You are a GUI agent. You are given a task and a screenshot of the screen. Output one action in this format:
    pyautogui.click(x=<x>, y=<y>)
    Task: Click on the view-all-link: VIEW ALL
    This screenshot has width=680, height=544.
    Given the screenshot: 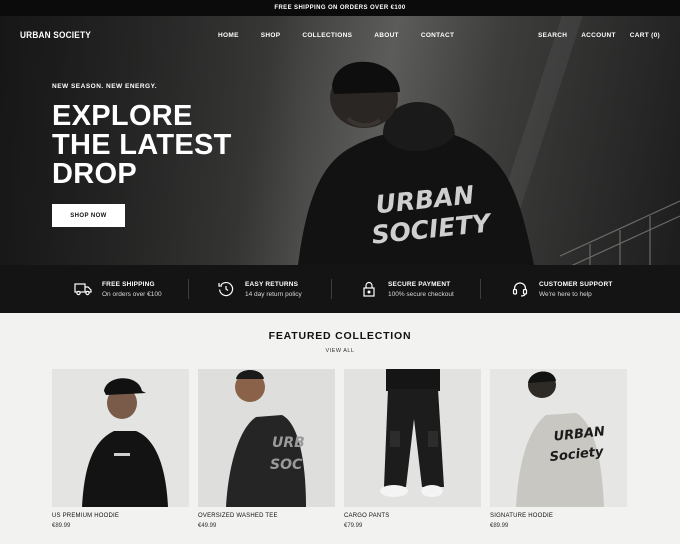 What is the action you would take?
    pyautogui.click(x=340, y=351)
    